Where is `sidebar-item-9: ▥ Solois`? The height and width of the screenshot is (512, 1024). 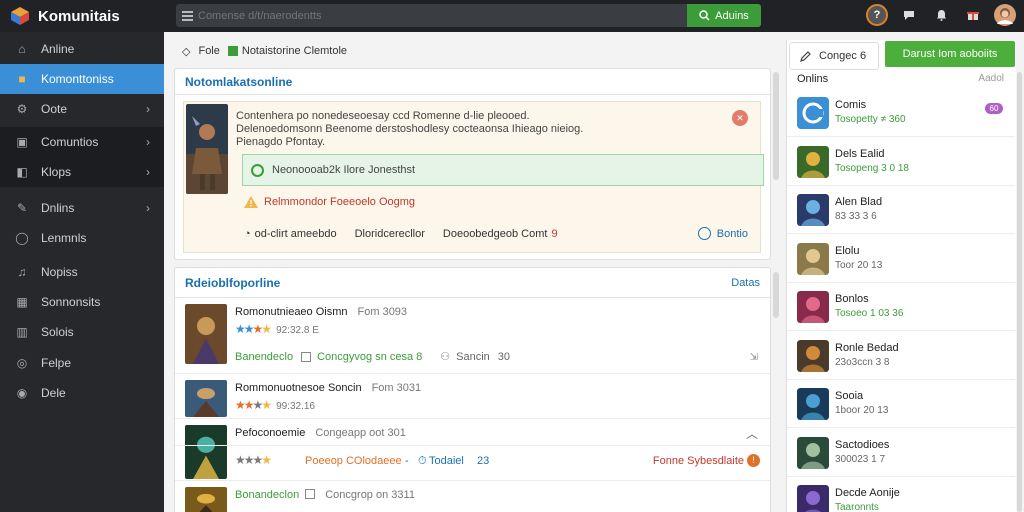
sidebar-item-9: ▥ Solois is located at coordinates (82, 332).